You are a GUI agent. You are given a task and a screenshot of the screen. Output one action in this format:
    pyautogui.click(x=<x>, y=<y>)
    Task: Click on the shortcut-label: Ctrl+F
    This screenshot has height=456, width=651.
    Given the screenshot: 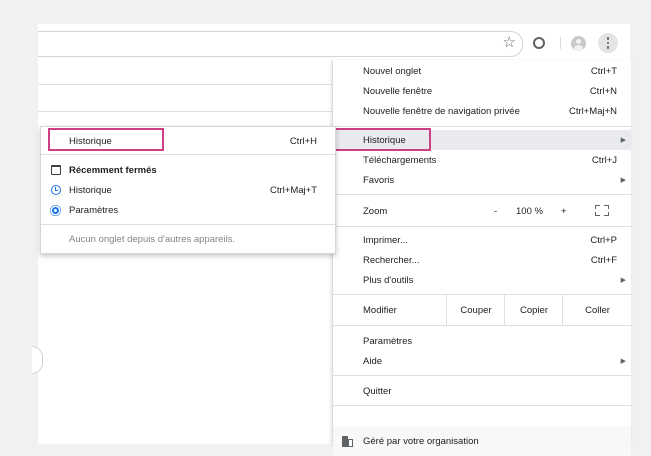 What is the action you would take?
    pyautogui.click(x=603, y=260)
    